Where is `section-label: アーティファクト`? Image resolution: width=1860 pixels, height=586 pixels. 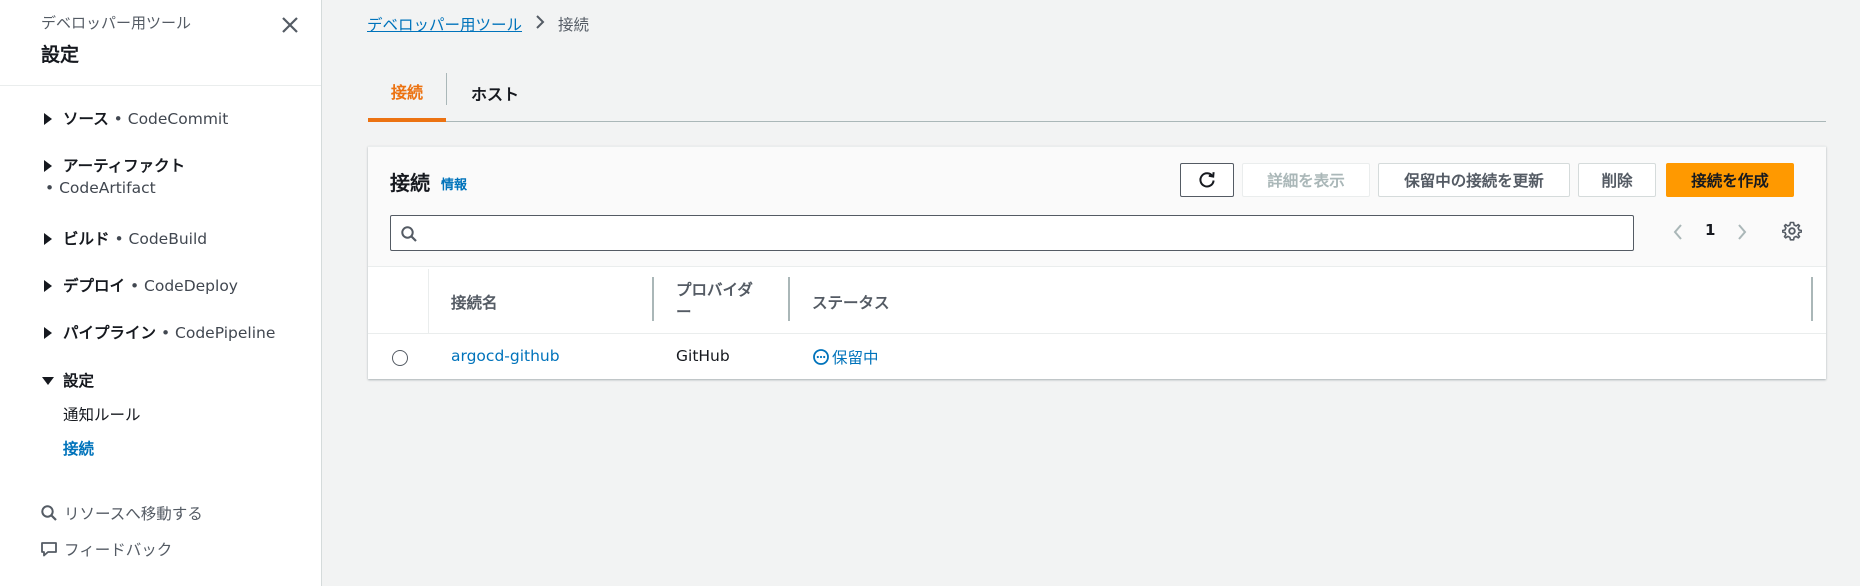 section-label: アーティファクト is located at coordinates (124, 166).